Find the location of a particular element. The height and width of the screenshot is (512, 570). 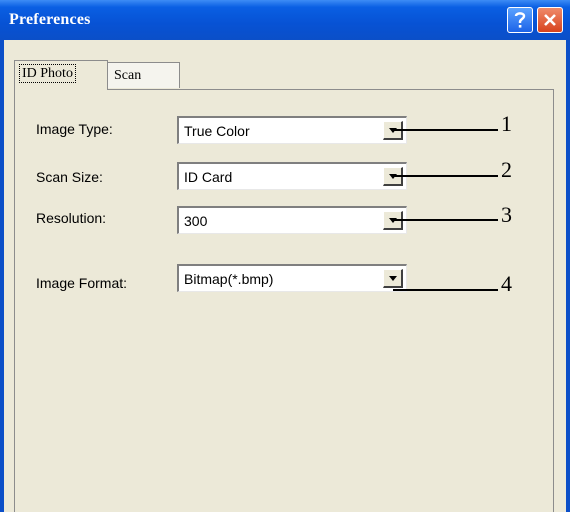

image-format-value: Bitmap(*.bmp) is located at coordinates (229, 279).